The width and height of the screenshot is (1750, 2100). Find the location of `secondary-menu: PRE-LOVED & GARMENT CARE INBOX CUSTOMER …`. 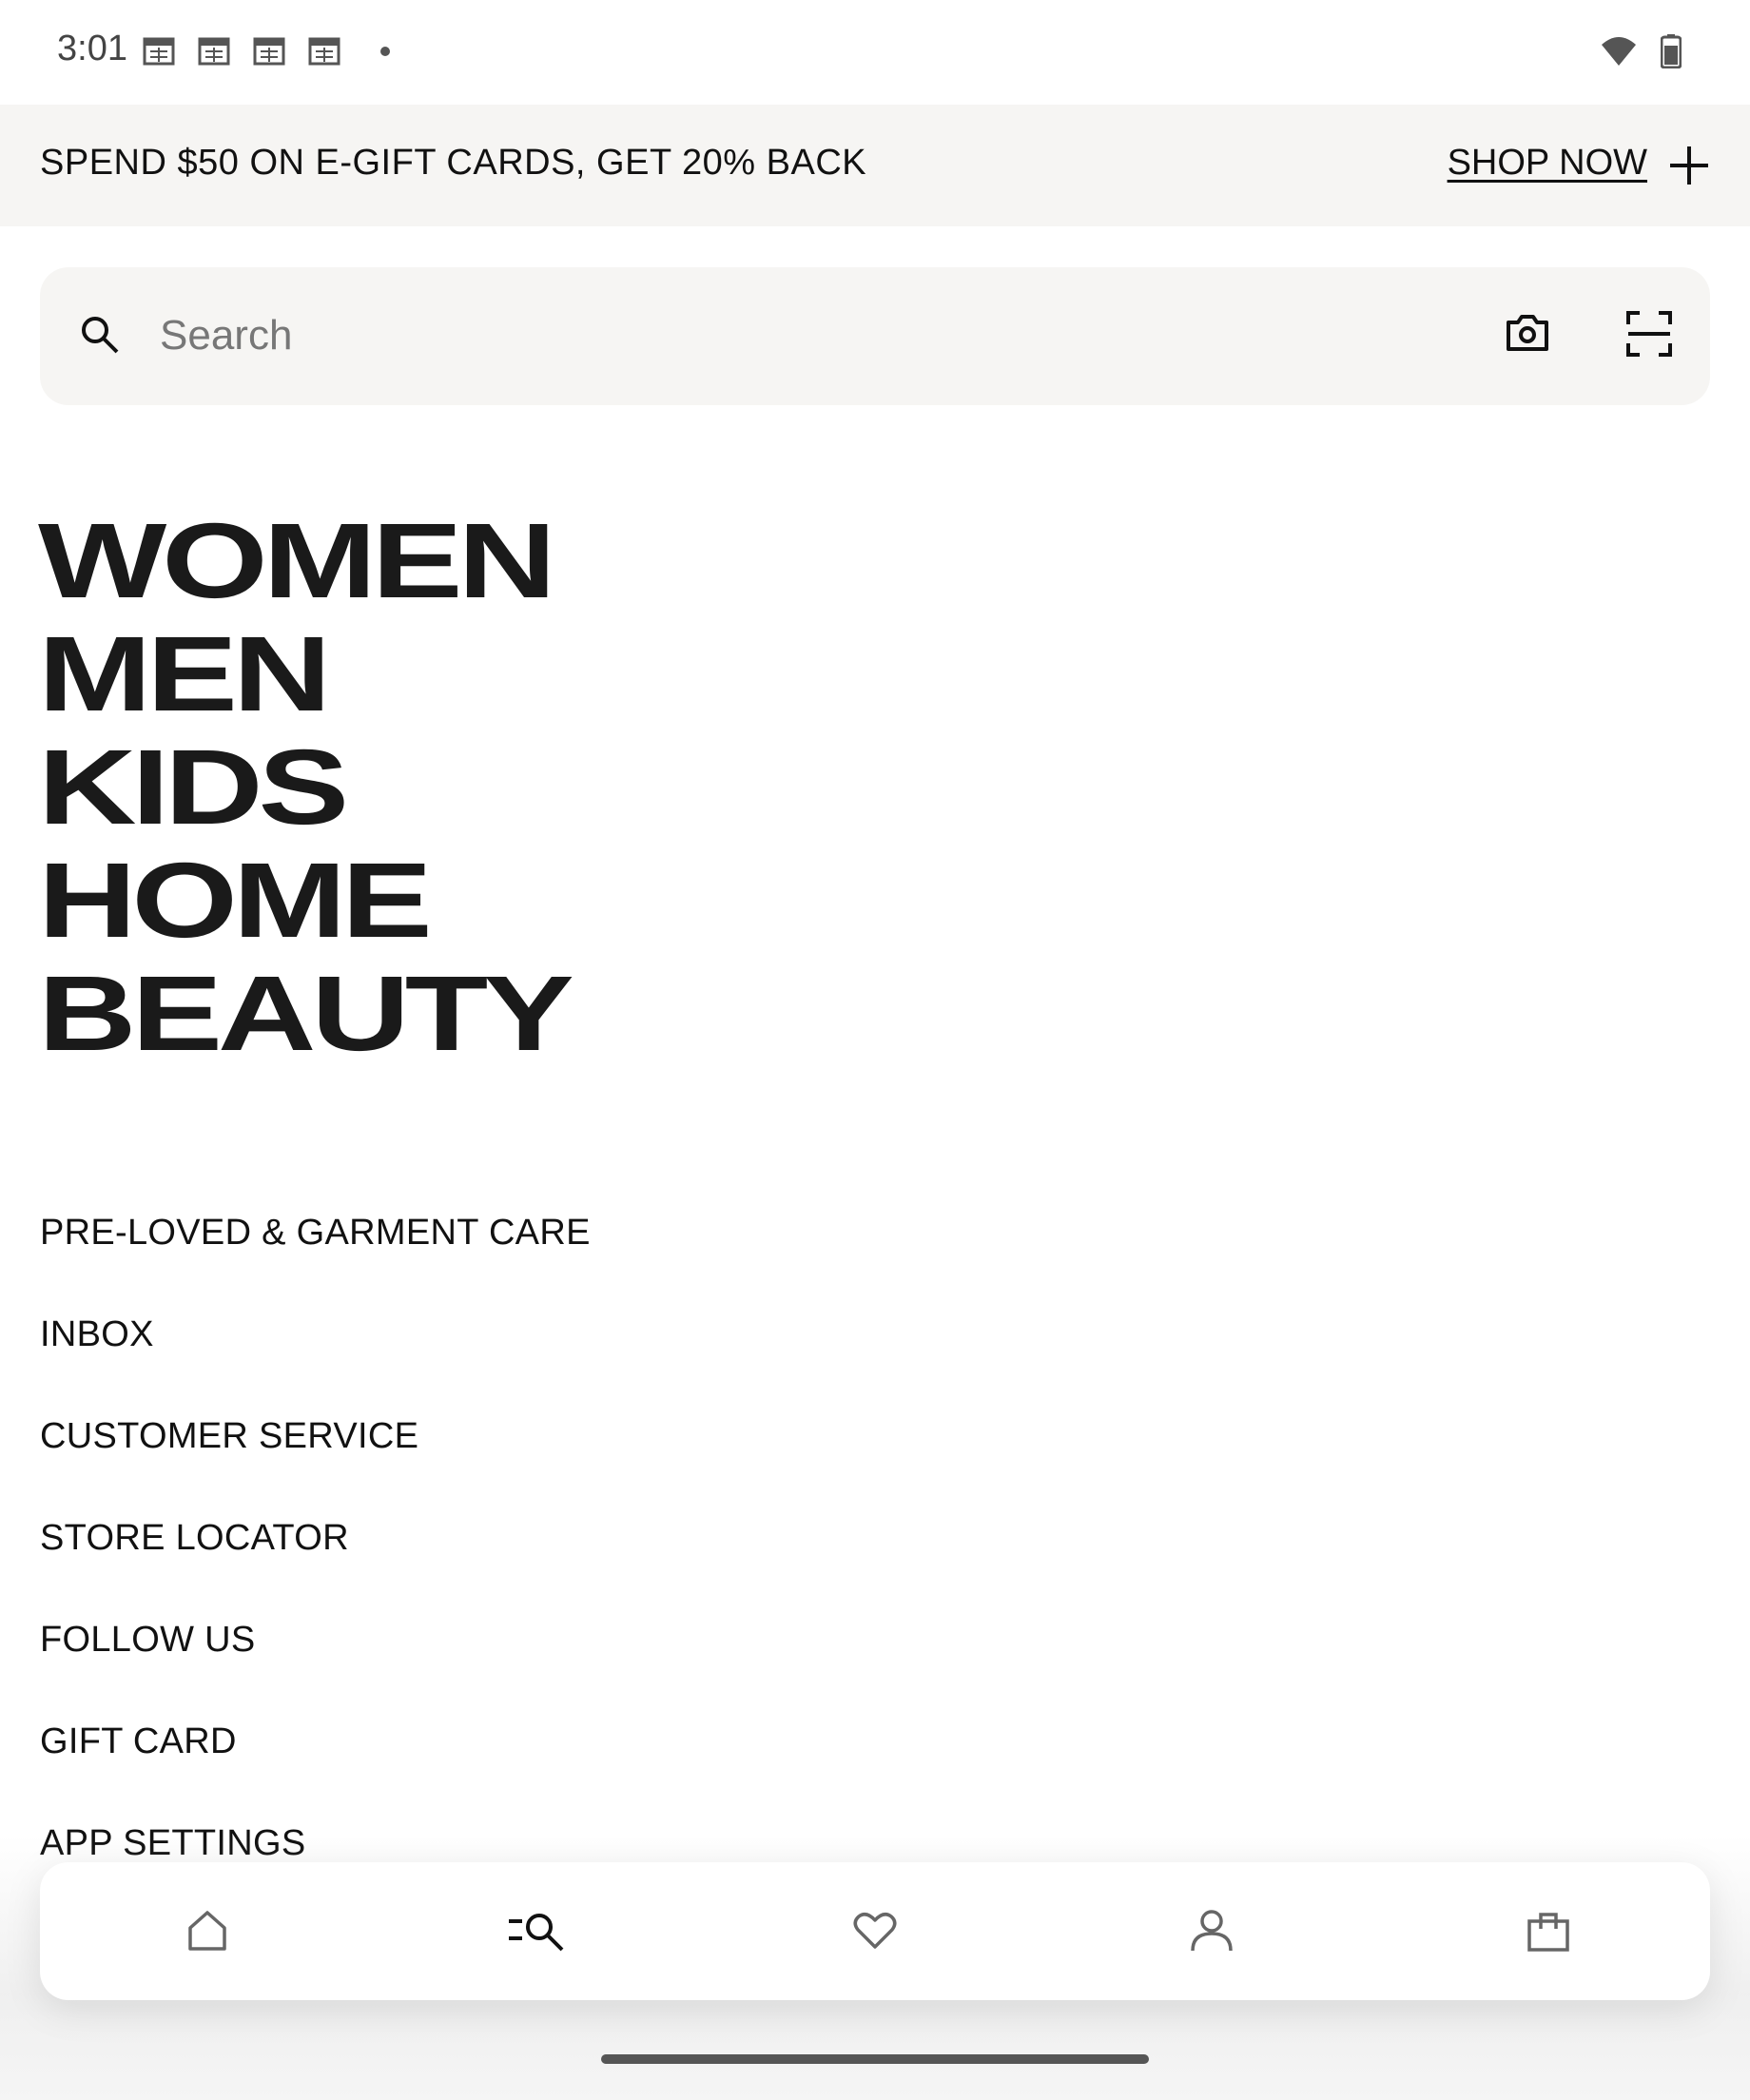

secondary-menu: PRE-LOVED & GARMENT CARE INBOX CUSTOMER … is located at coordinates (315, 1559).